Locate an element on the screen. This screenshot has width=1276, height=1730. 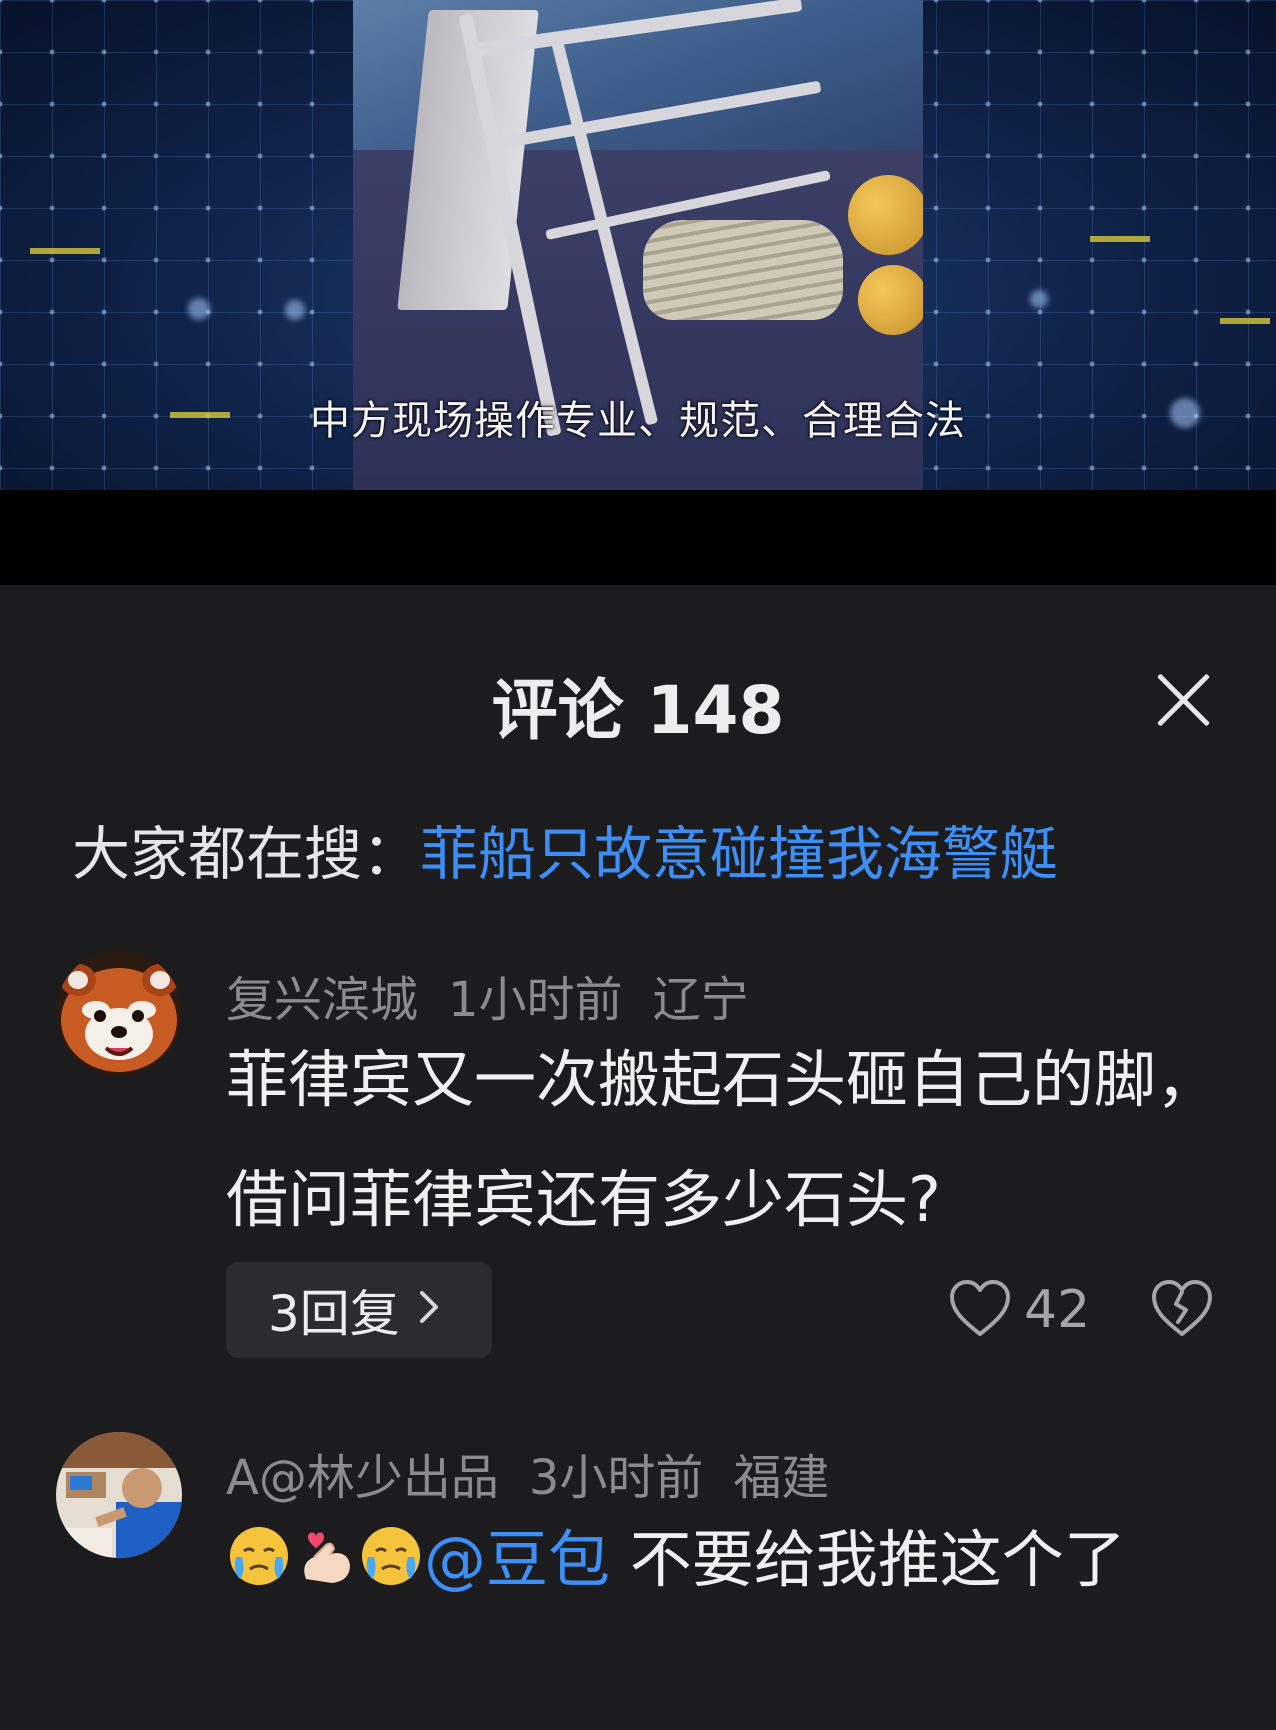
hot-search-label: 大家都在搜： is located at coordinates (246, 854).